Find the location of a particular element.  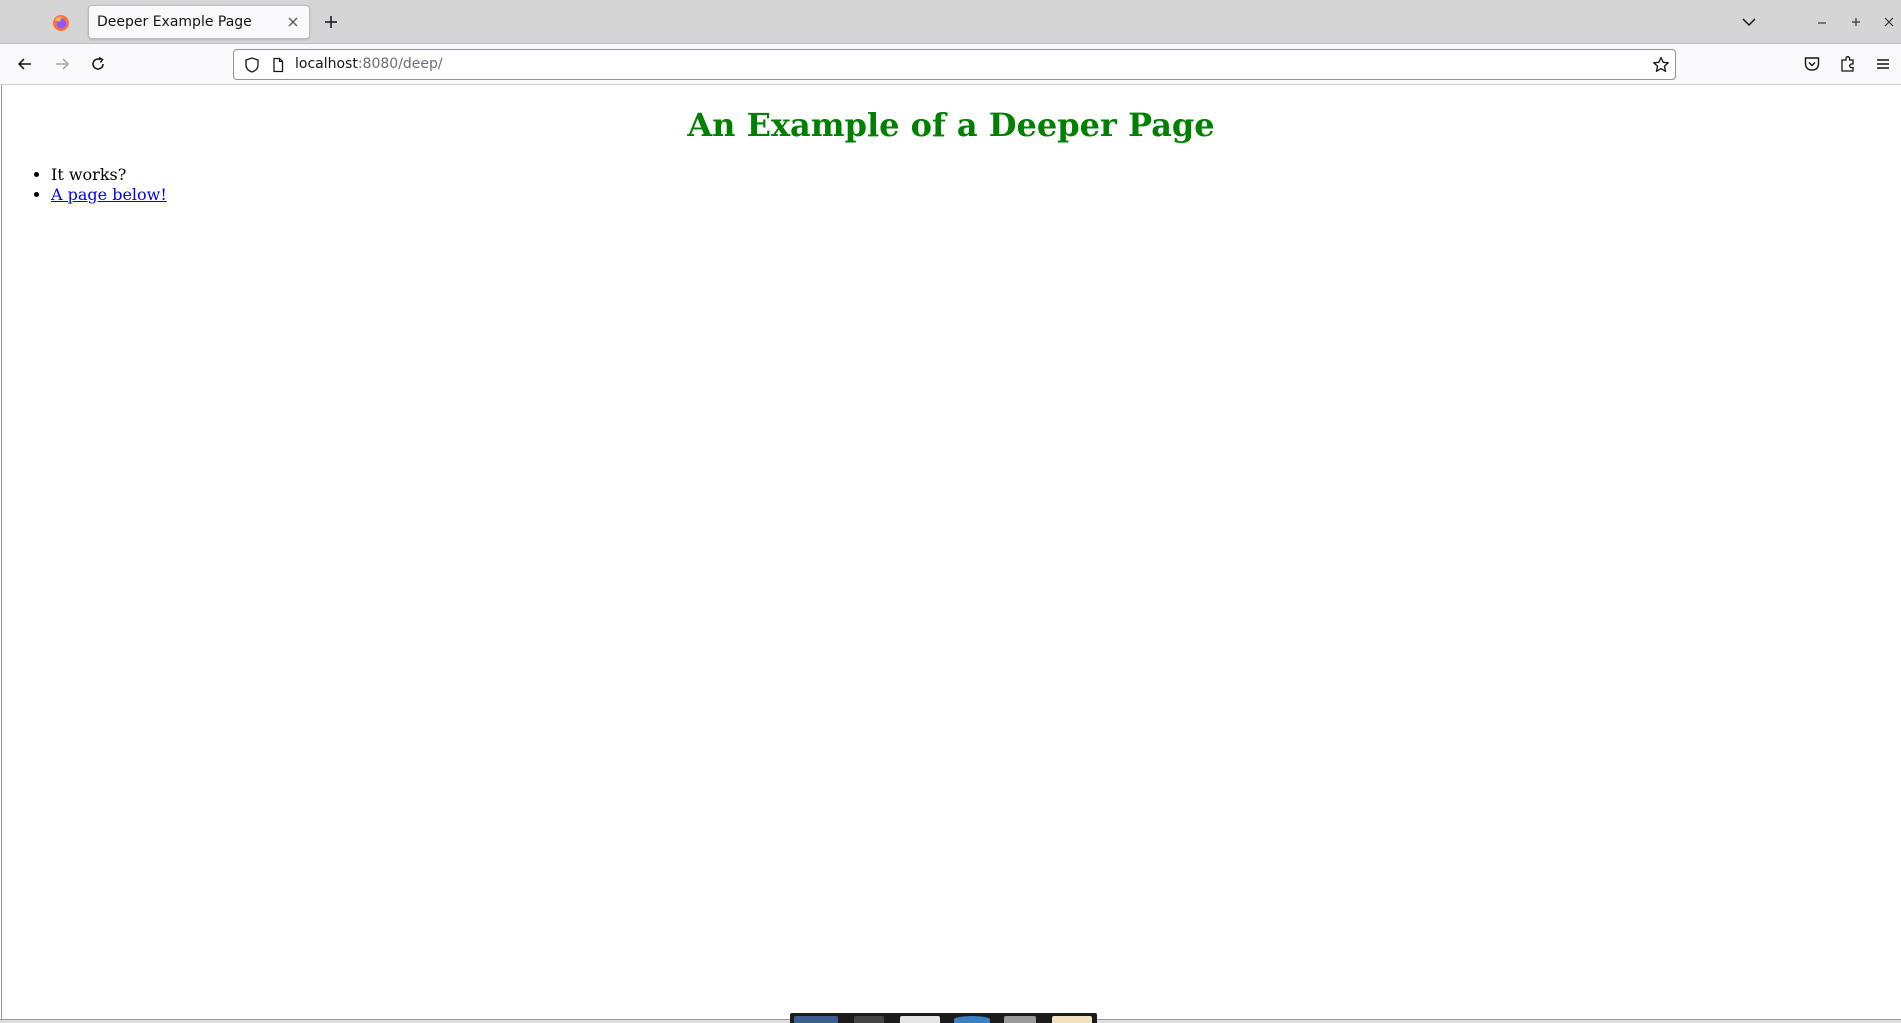

shield-icon is located at coordinates (252, 65).